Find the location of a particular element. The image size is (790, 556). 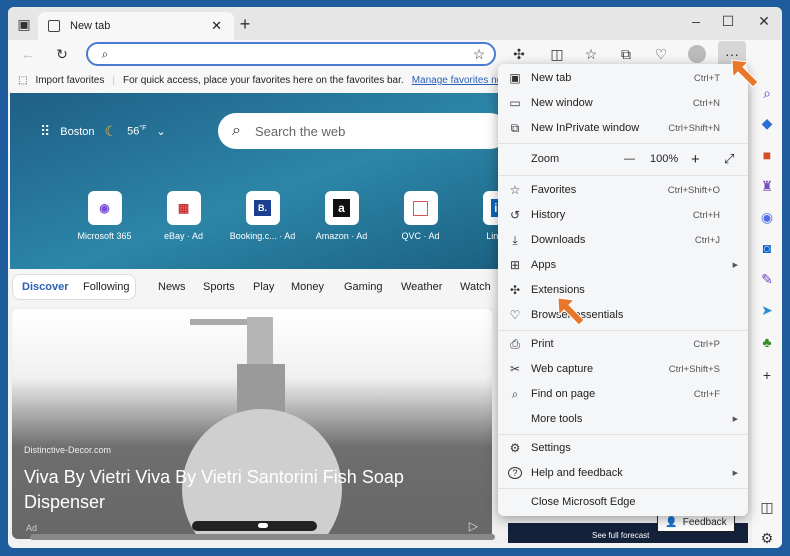

apps-grid-icon: ⠿ is located at coordinates (45, 131).